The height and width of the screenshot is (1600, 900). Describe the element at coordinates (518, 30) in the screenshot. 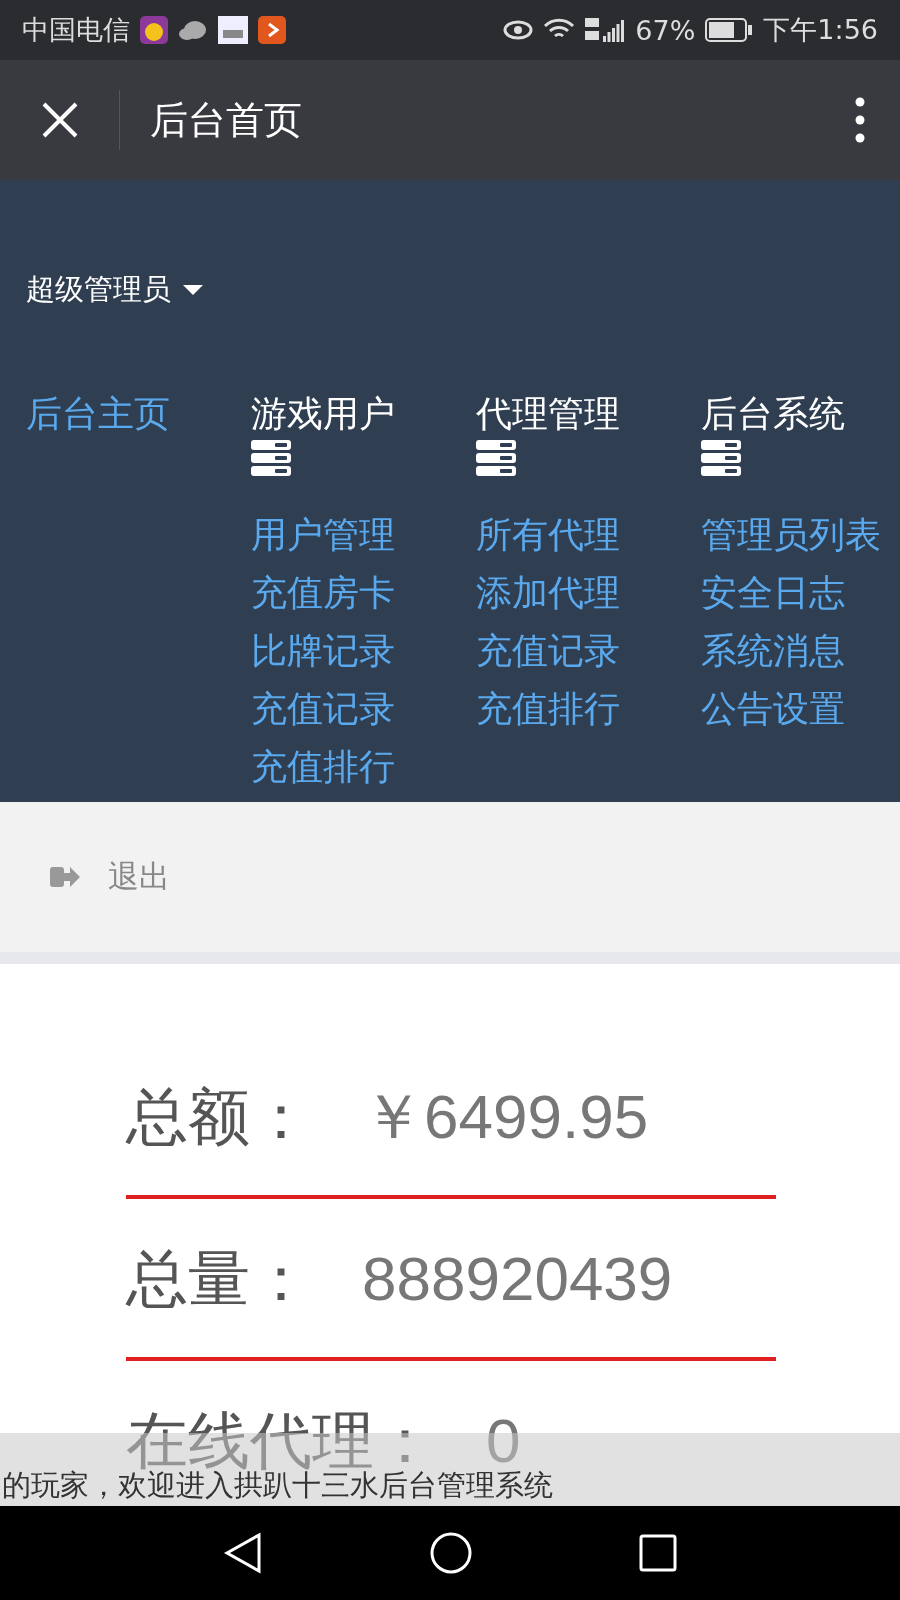

I see `eye-icon` at that location.